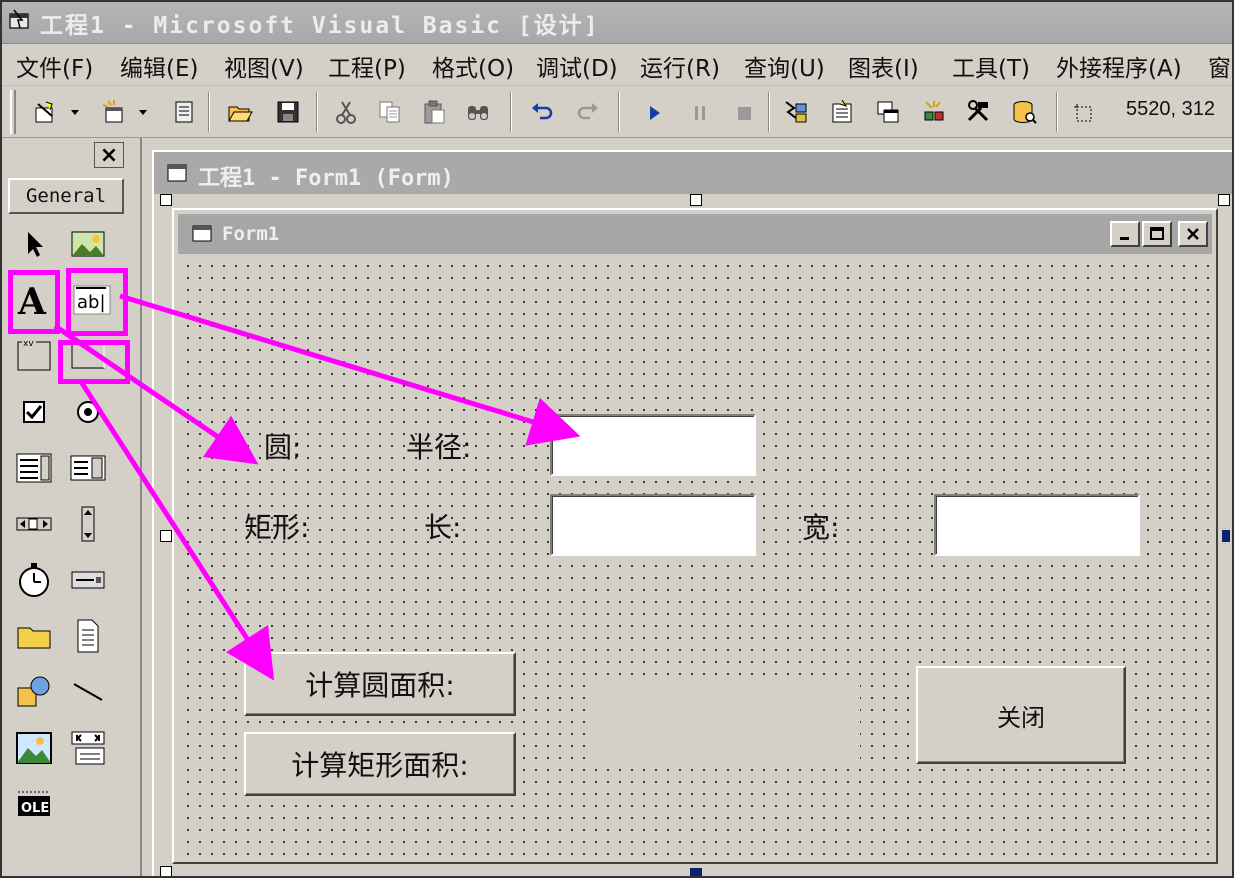 Image resolution: width=1234 pixels, height=878 pixels. What do you see at coordinates (1193, 234) in the screenshot?
I see `close-icon` at bounding box center [1193, 234].